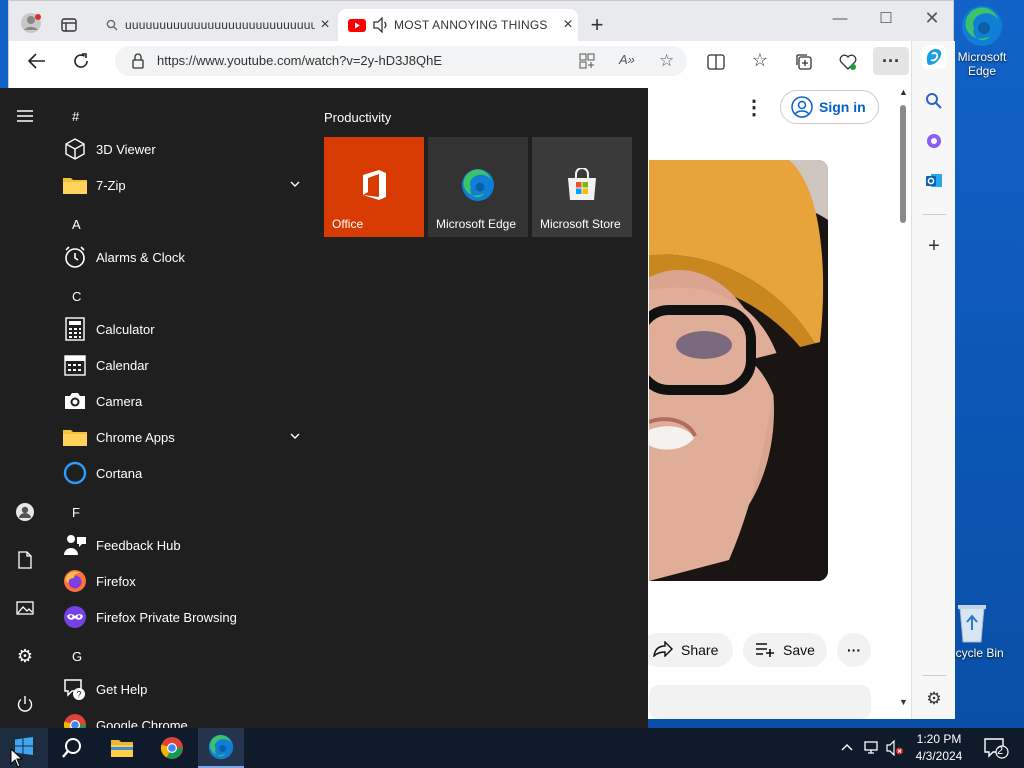 The image size is (1024, 768). I want to click on file-explorer-icon, so click(122, 748).